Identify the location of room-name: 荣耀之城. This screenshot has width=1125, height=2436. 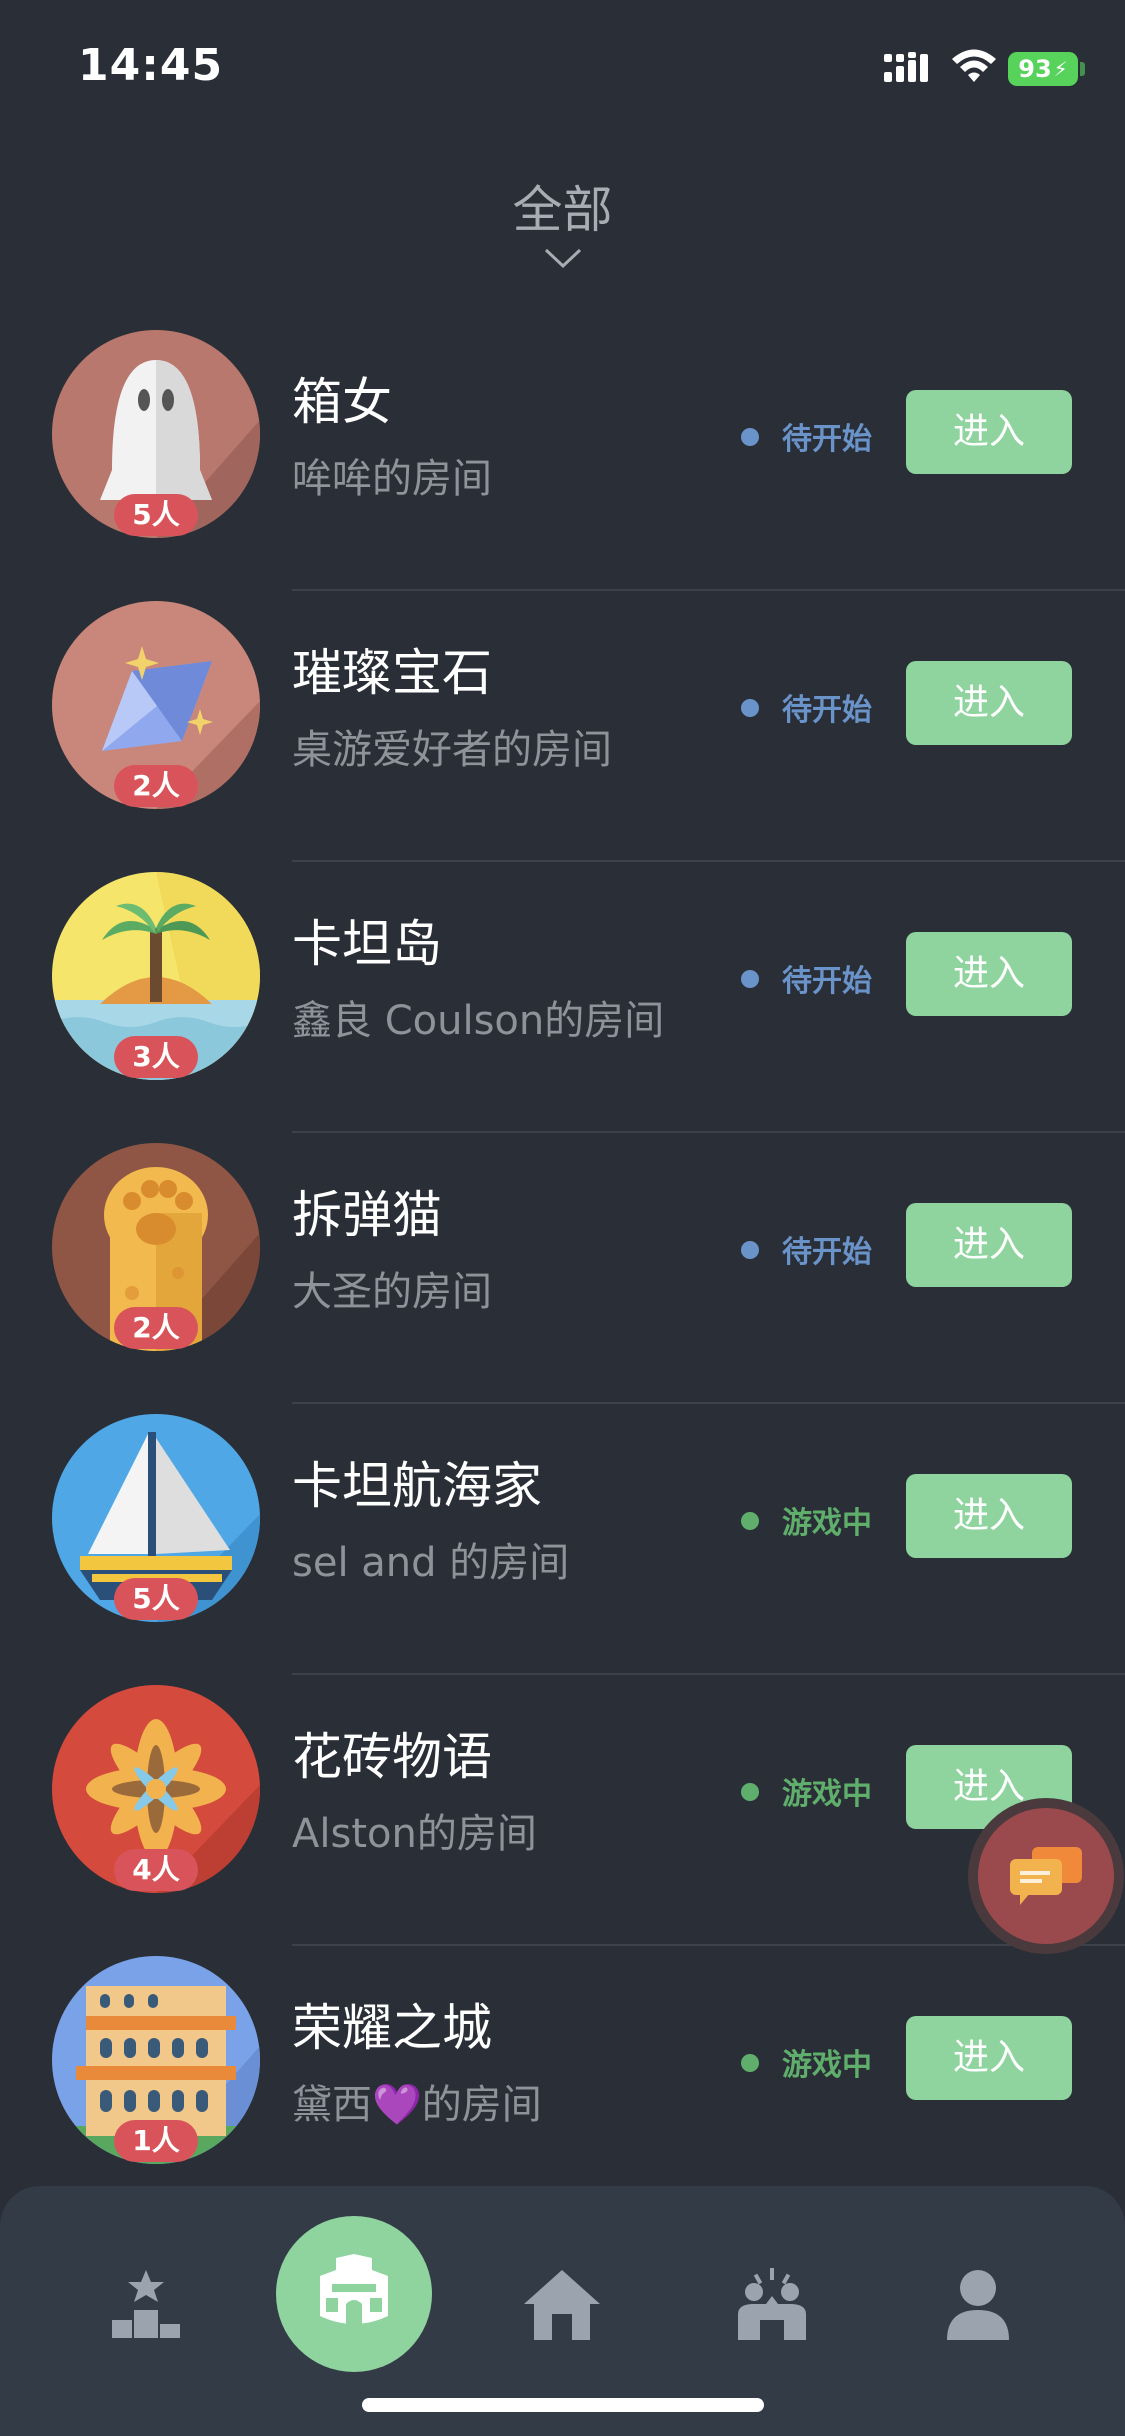
(392, 2028).